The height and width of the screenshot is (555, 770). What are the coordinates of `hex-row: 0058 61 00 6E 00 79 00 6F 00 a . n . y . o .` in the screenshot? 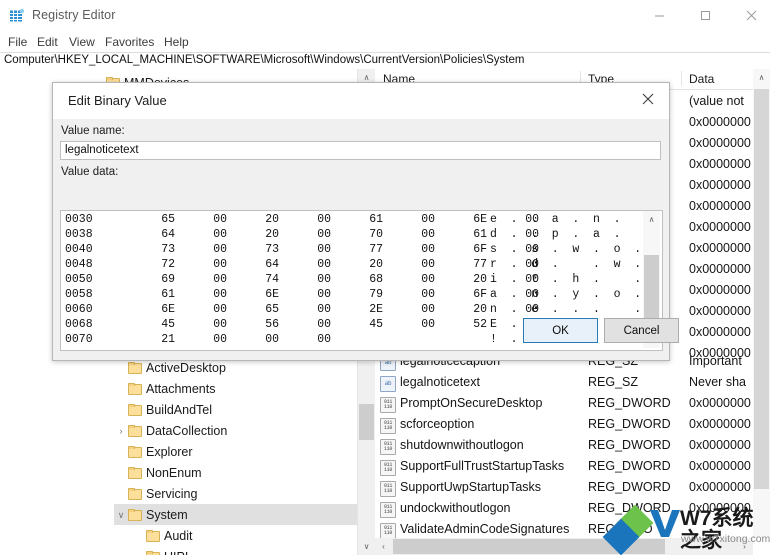 It's located at (361, 295).